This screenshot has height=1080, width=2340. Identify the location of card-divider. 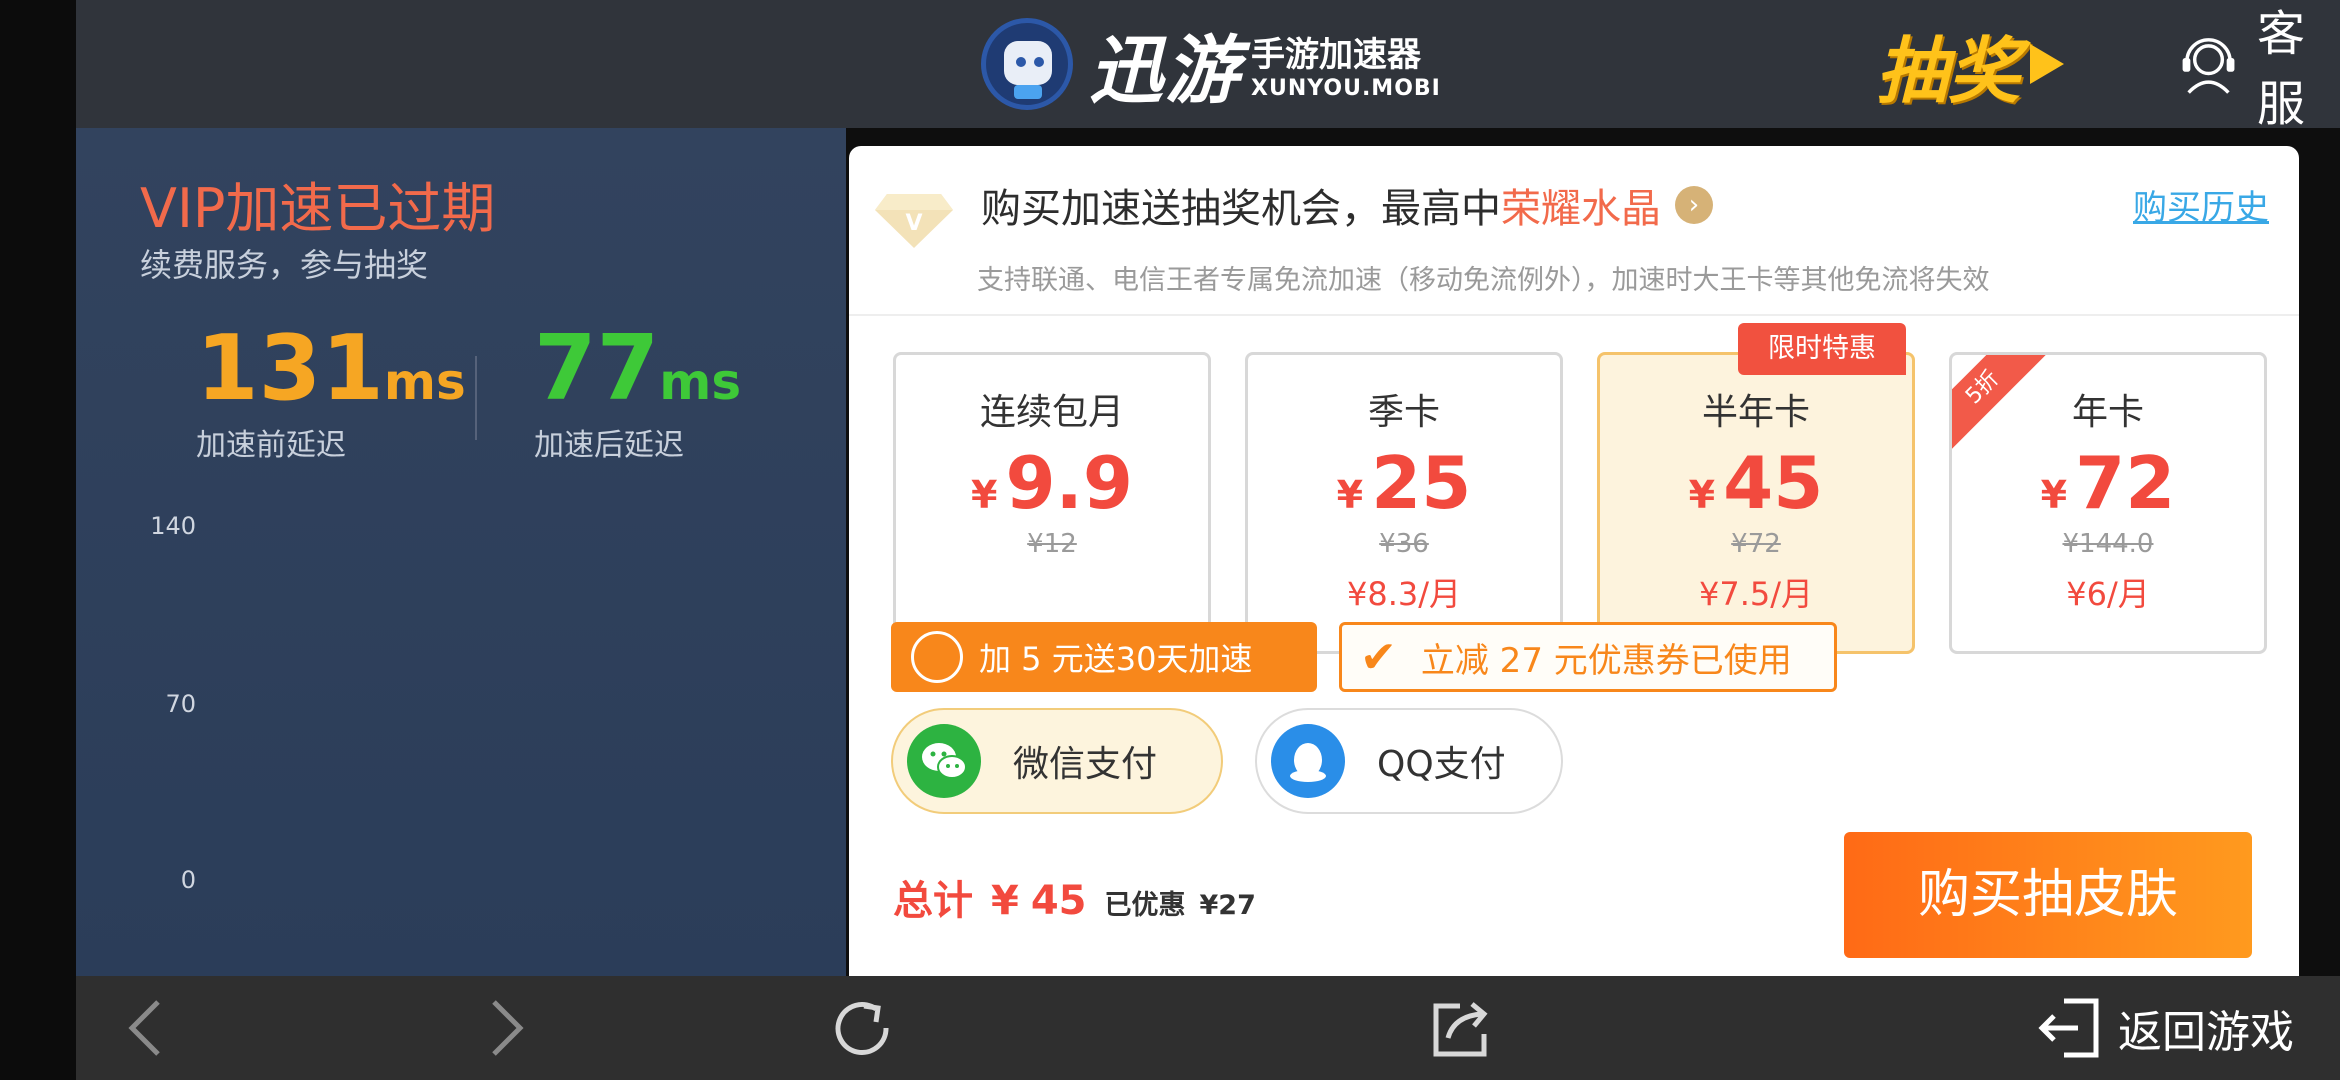
(1574, 315).